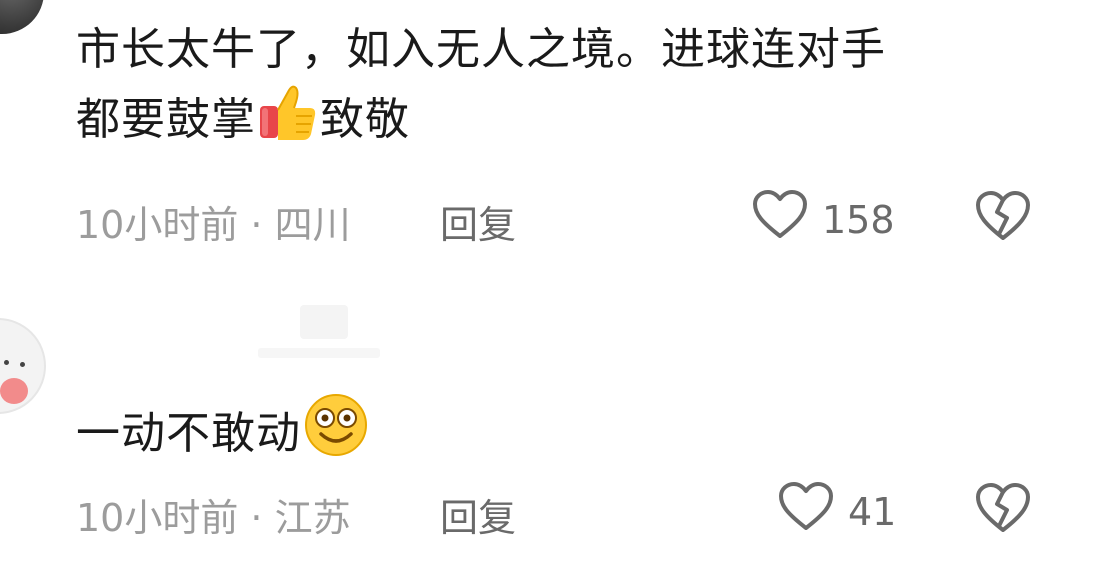 This screenshot has height=576, width=1099. What do you see at coordinates (365, 119) in the screenshot?
I see `comment-text-segment: 致敬` at bounding box center [365, 119].